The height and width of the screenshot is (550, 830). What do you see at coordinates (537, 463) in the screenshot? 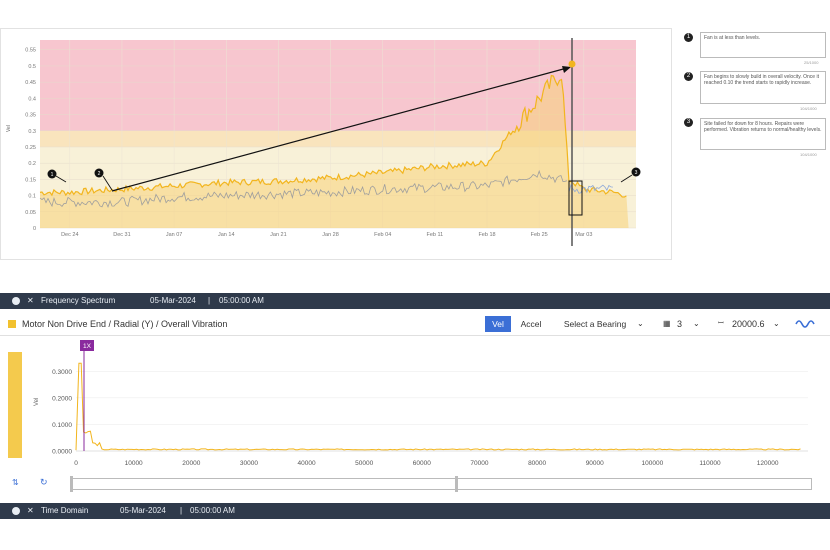
I see `spectrum-x-tick: 80000` at bounding box center [537, 463].